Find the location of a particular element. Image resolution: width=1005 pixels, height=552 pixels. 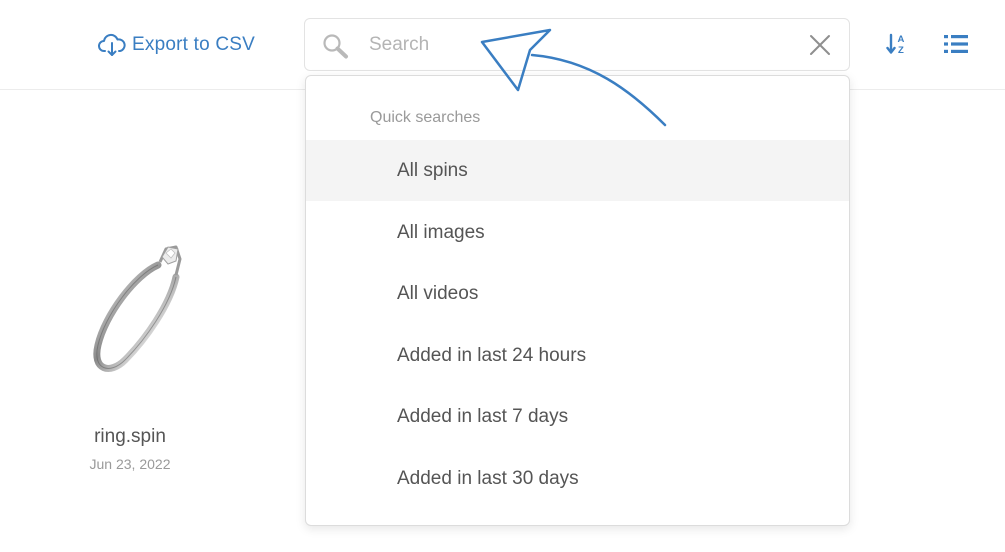

ring-image is located at coordinates (137, 308).